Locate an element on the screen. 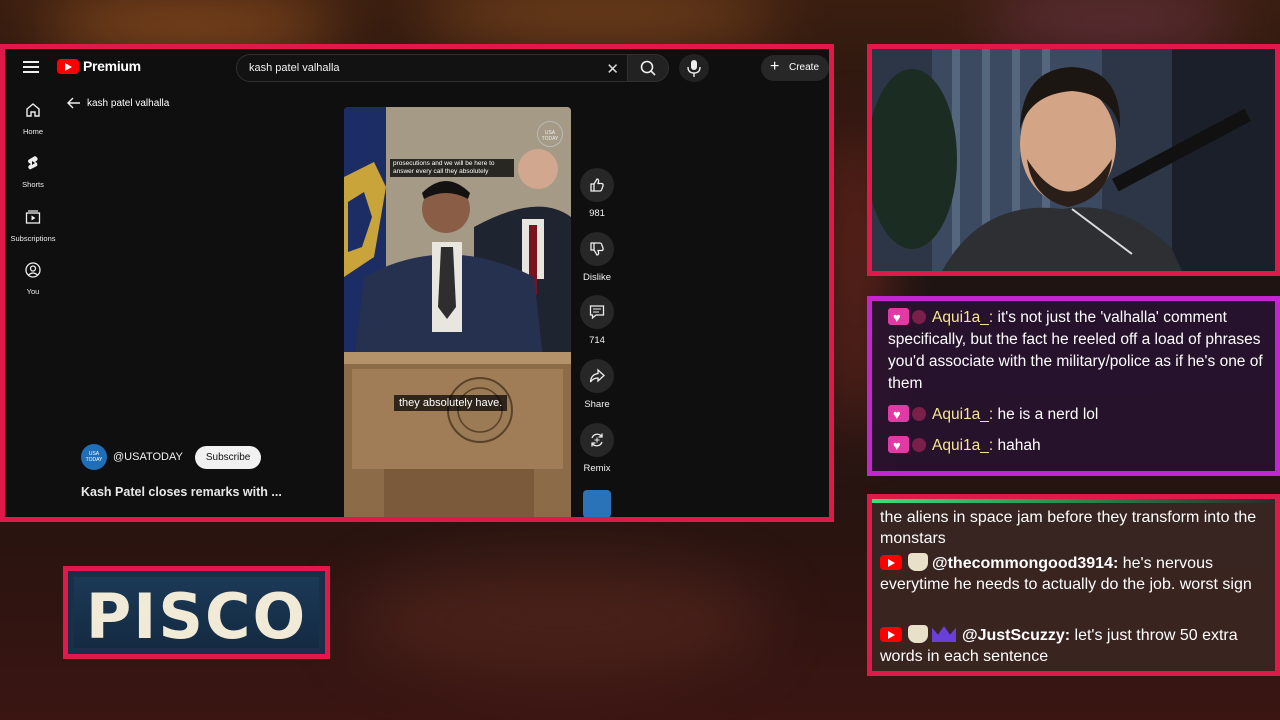 The width and height of the screenshot is (1280, 720). clear-icon: ✕ is located at coordinates (612, 69).